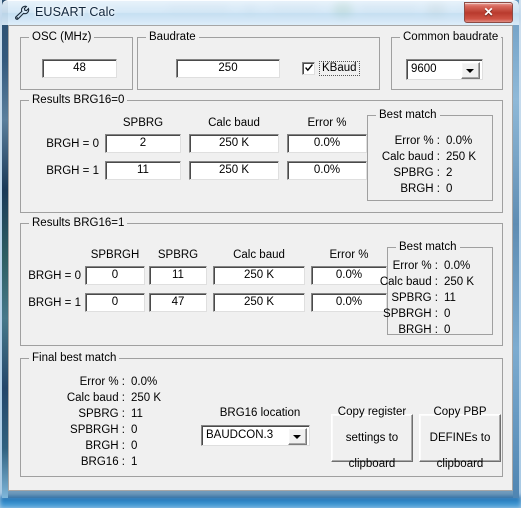  Describe the element at coordinates (102, 462) in the screenshot. I see `final-label-brg16: BRG16 :` at that location.